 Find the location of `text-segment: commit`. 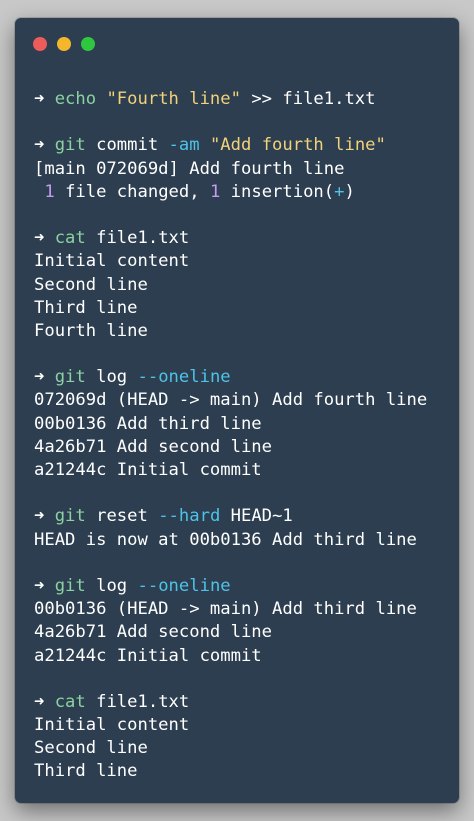

text-segment: commit is located at coordinates (132, 145).